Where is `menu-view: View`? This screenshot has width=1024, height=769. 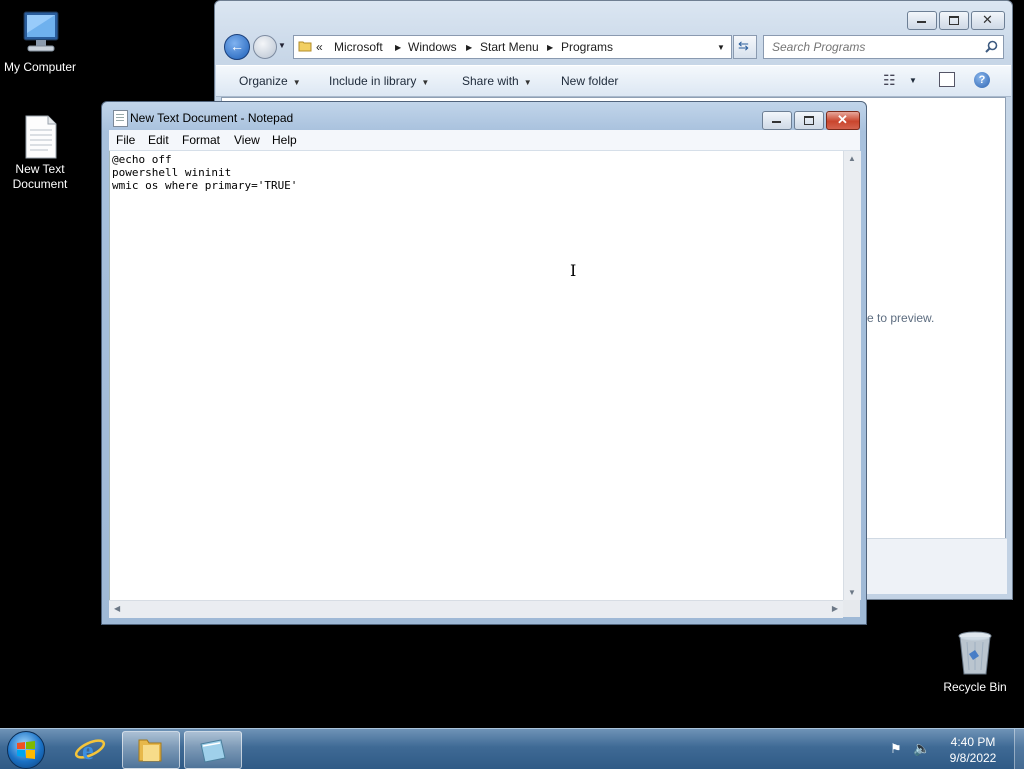 menu-view: View is located at coordinates (247, 140).